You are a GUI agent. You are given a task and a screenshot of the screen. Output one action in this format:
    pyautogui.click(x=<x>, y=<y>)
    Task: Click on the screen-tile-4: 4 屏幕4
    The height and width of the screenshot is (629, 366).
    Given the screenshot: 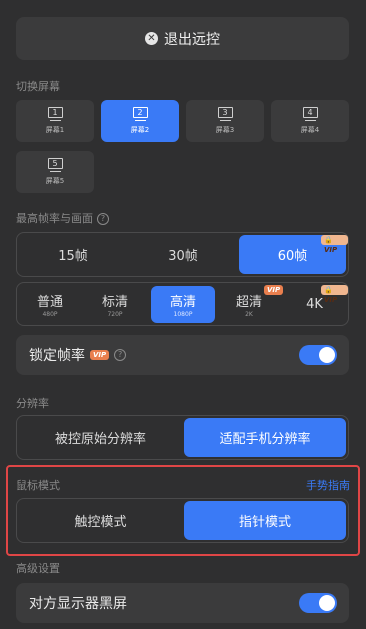 What is the action you would take?
    pyautogui.click(x=310, y=121)
    